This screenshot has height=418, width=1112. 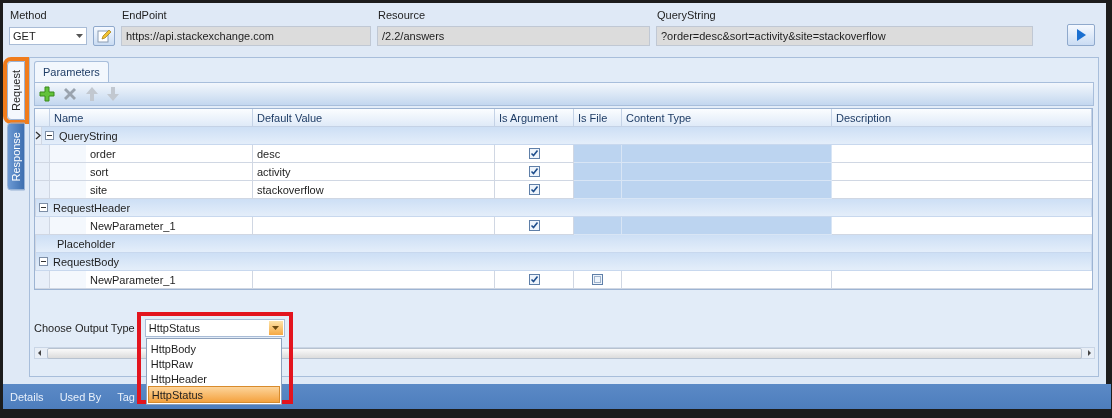 What do you see at coordinates (16, 157) in the screenshot?
I see `side-tab: Response` at bounding box center [16, 157].